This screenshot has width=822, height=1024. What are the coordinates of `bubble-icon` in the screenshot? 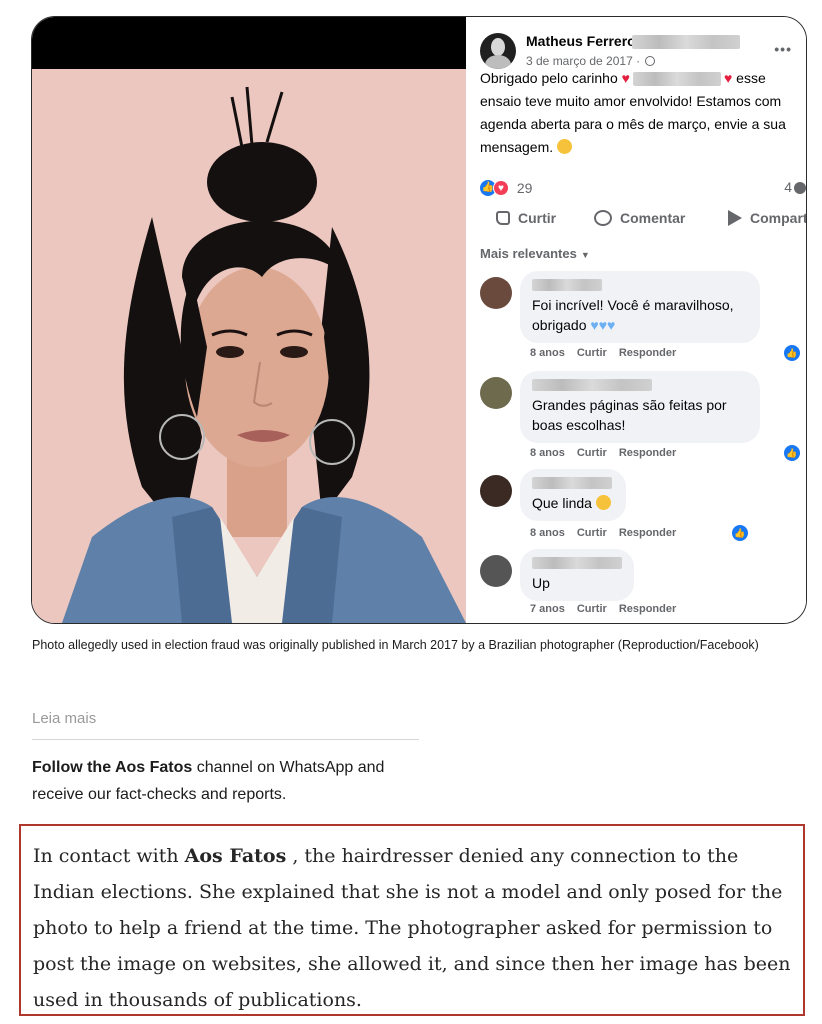 It's located at (603, 218).